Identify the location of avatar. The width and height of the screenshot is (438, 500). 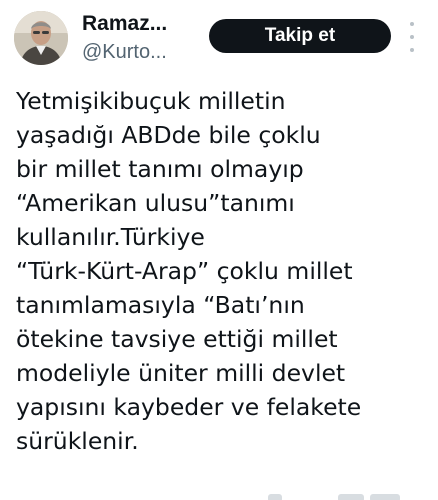
(41, 38).